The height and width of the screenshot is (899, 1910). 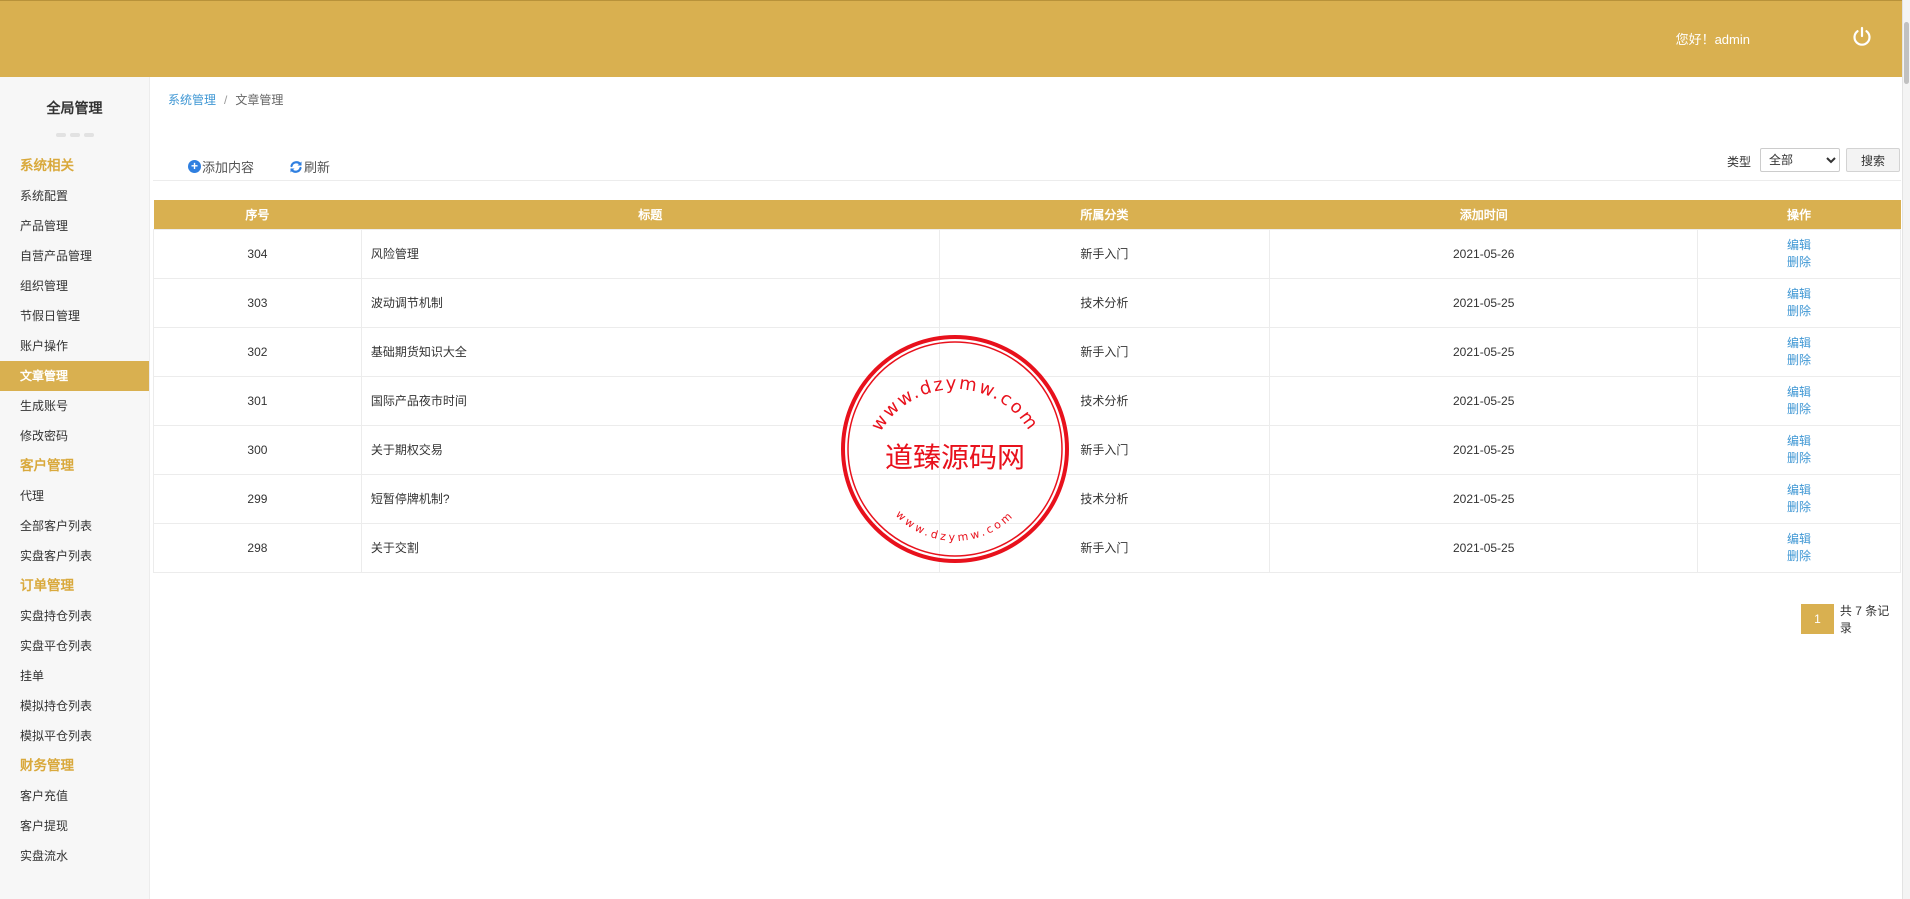 I want to click on header-date: 添加时间, so click(x=1483, y=214).